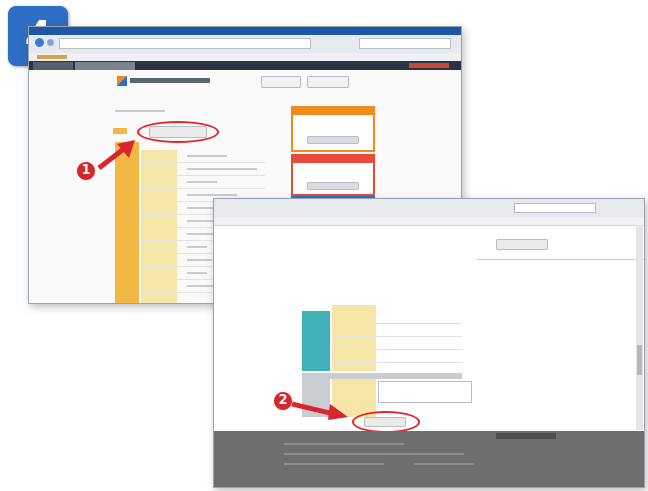 The height and width of the screenshot is (491, 648). I want to click on info-panel-orange, so click(333, 129).